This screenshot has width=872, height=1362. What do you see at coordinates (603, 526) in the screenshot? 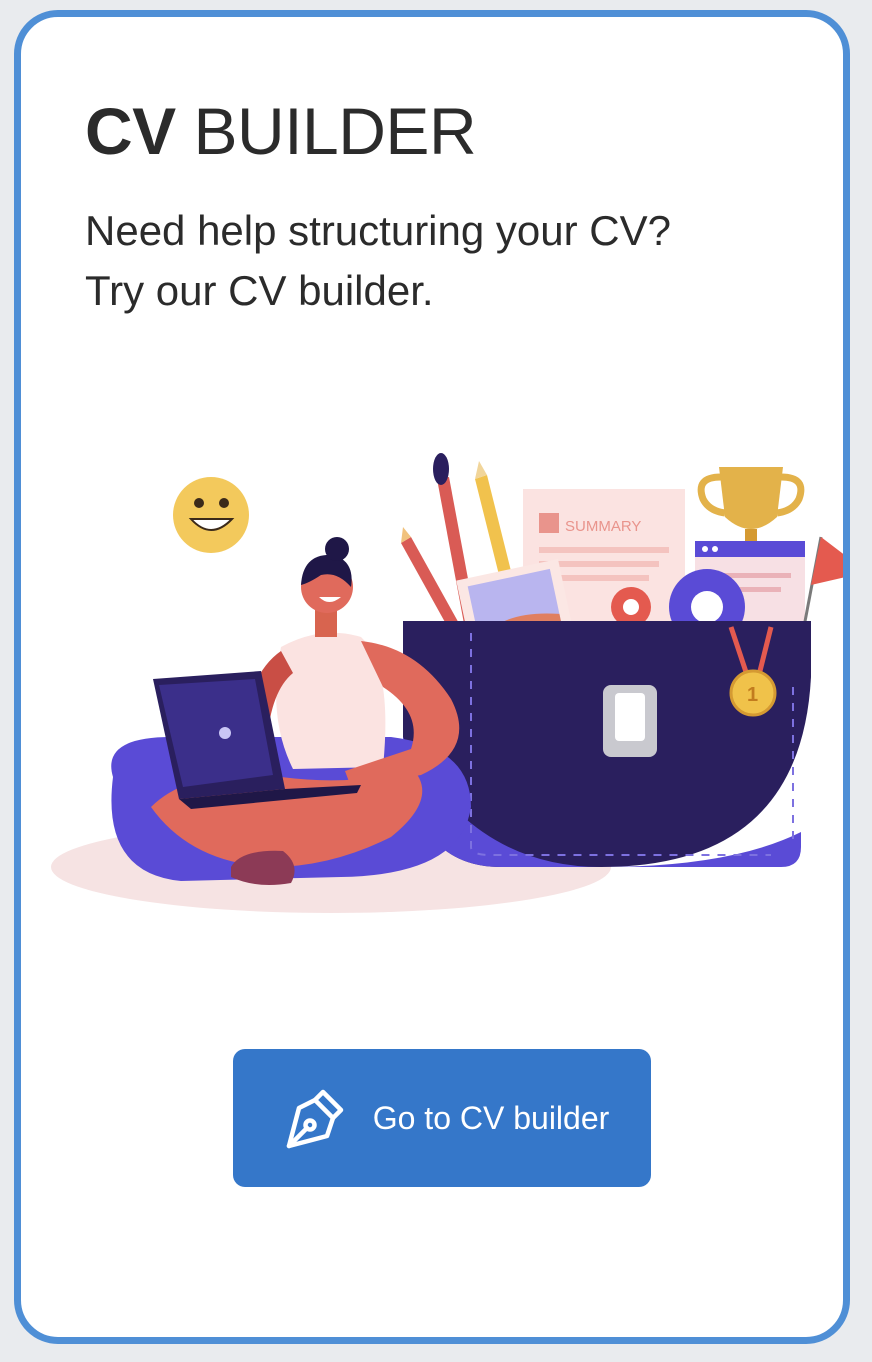
I see `svg-text: SUMMARY` at bounding box center [603, 526].